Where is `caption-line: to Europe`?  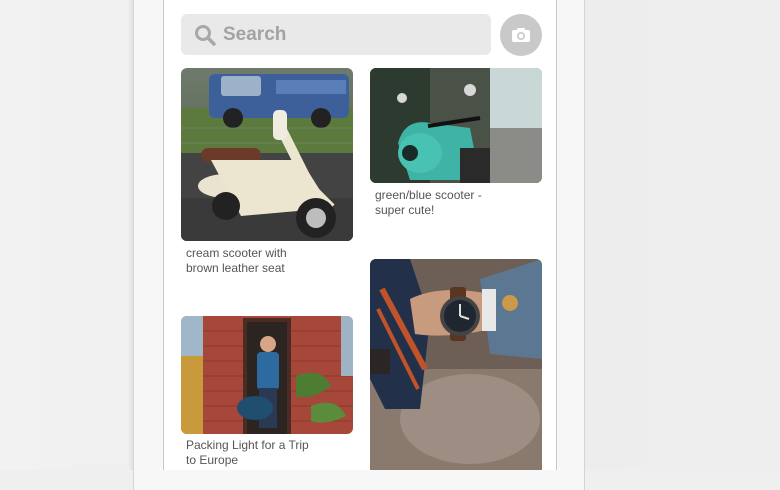 caption-line: to Europe is located at coordinates (212, 460).